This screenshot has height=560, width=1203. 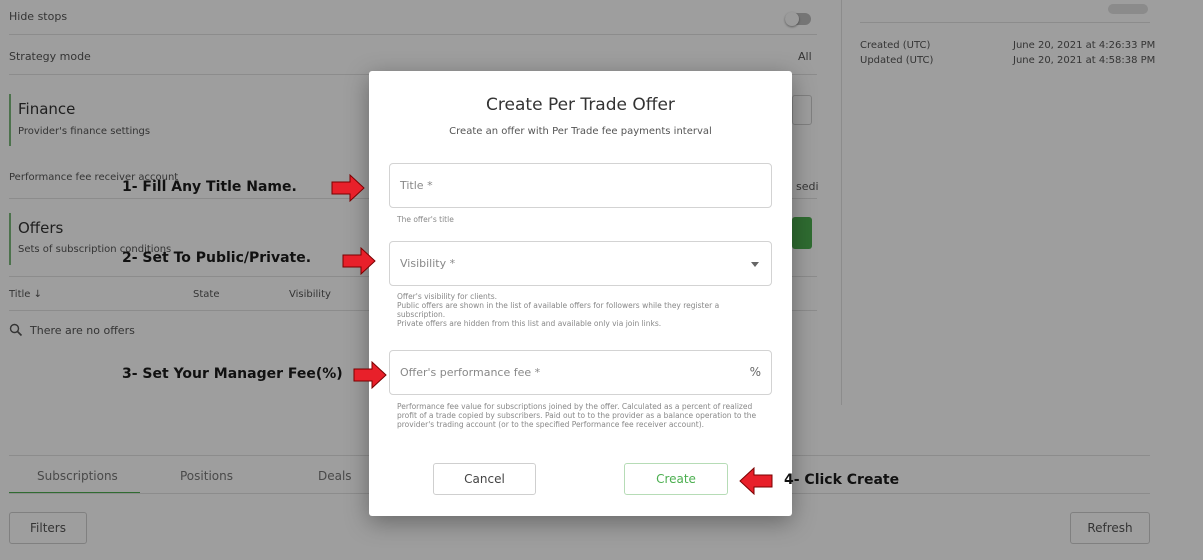 What do you see at coordinates (232, 374) in the screenshot?
I see `annotation-step3: 3- Set Your Manager Fee(%)` at bounding box center [232, 374].